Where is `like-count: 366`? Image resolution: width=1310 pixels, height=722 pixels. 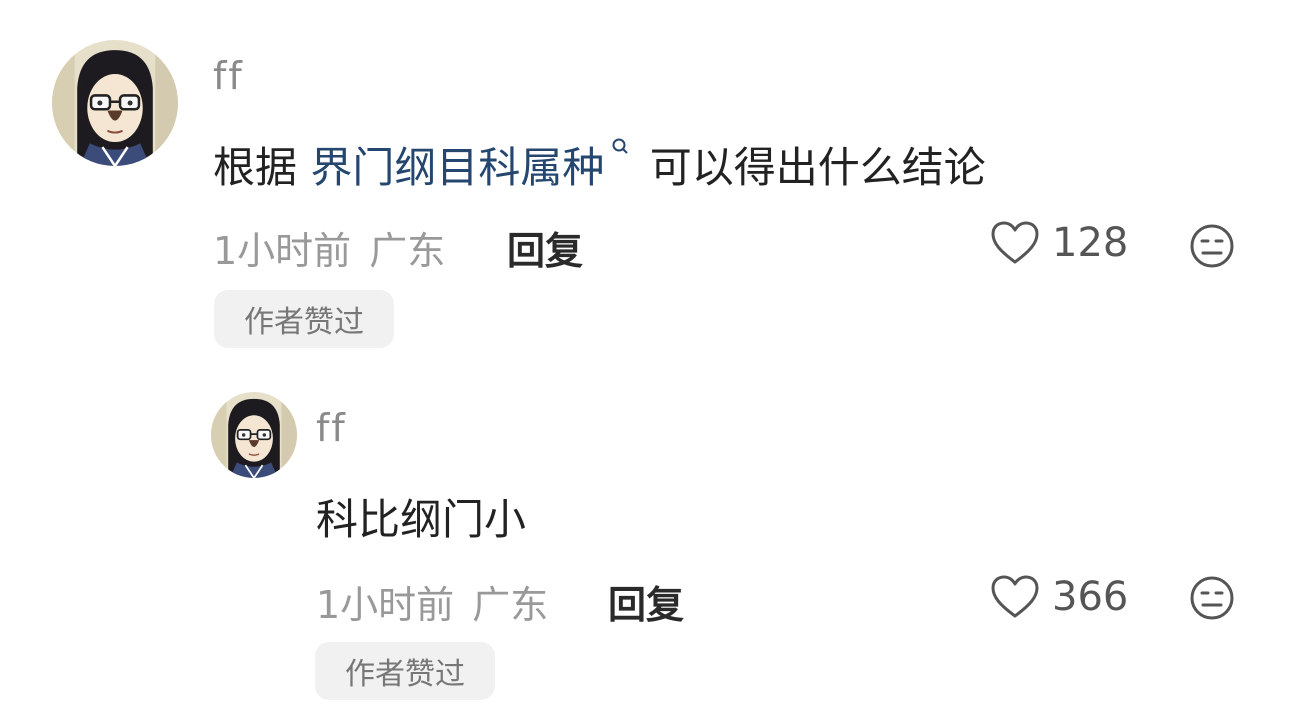
like-count: 366 is located at coordinates (1090, 597).